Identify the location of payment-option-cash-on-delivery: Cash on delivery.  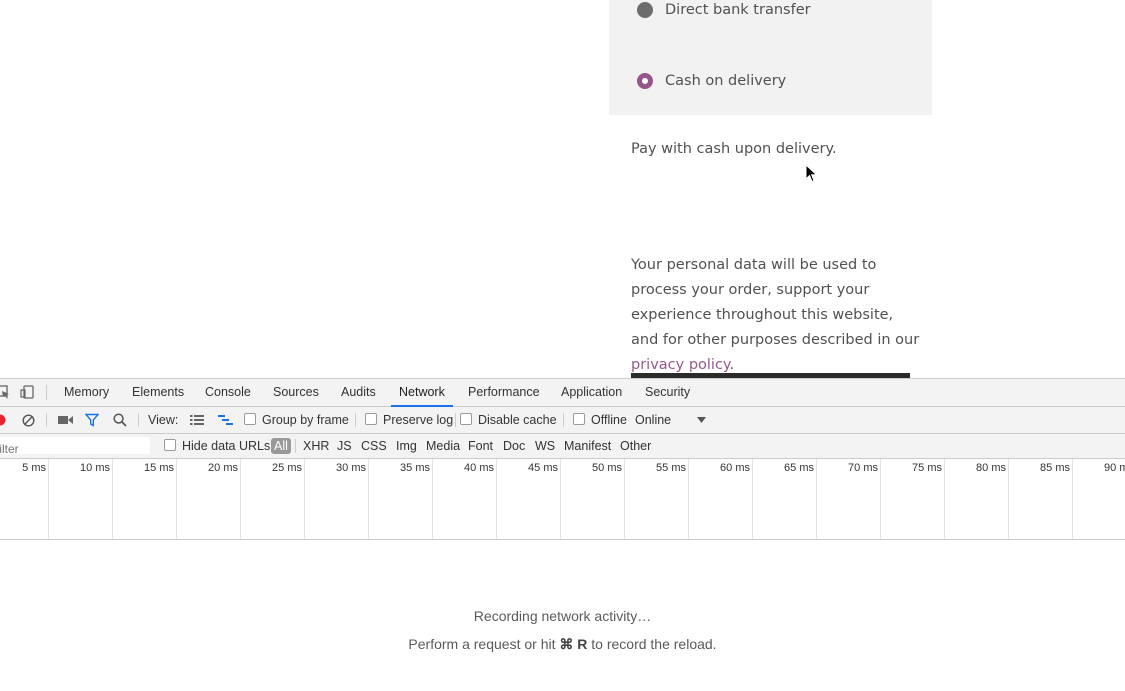
(711, 81).